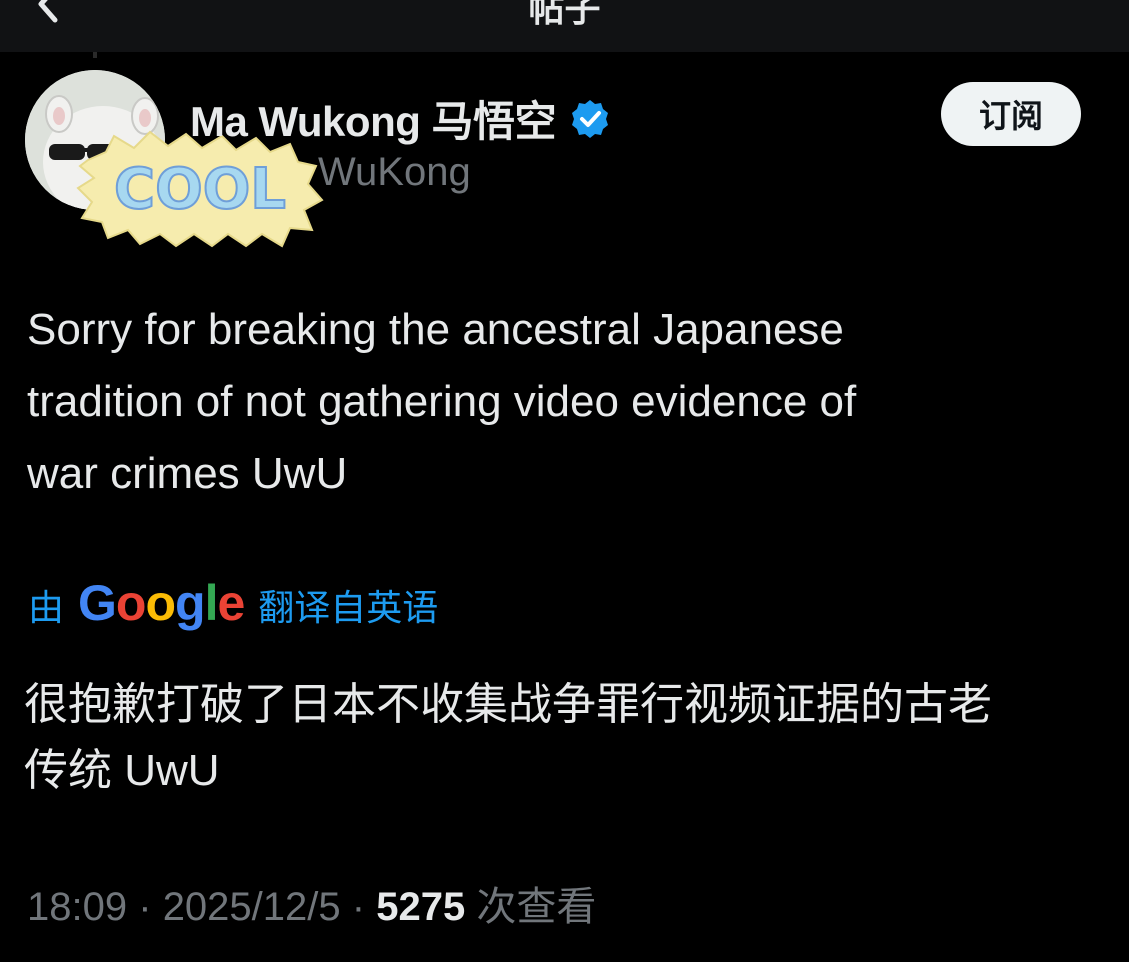 Image resolution: width=1129 pixels, height=962 pixels. Describe the element at coordinates (564, 14) in the screenshot. I see `page-title: 帖子` at that location.